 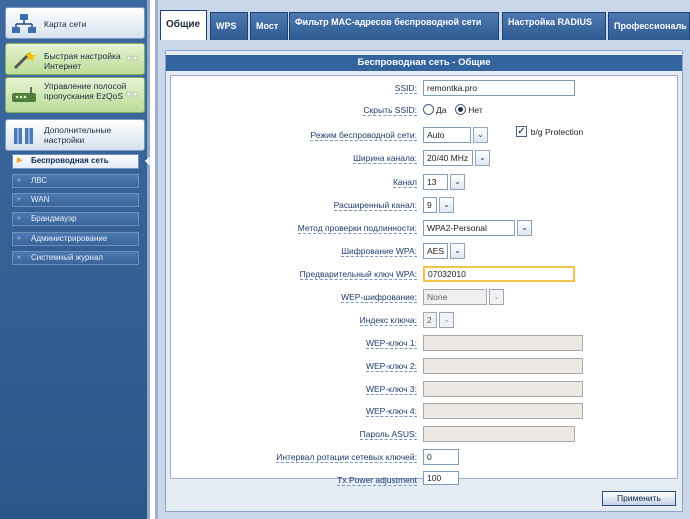 What do you see at coordinates (405, 88) in the screenshot?
I see `ssid-label: SSID:` at bounding box center [405, 88].